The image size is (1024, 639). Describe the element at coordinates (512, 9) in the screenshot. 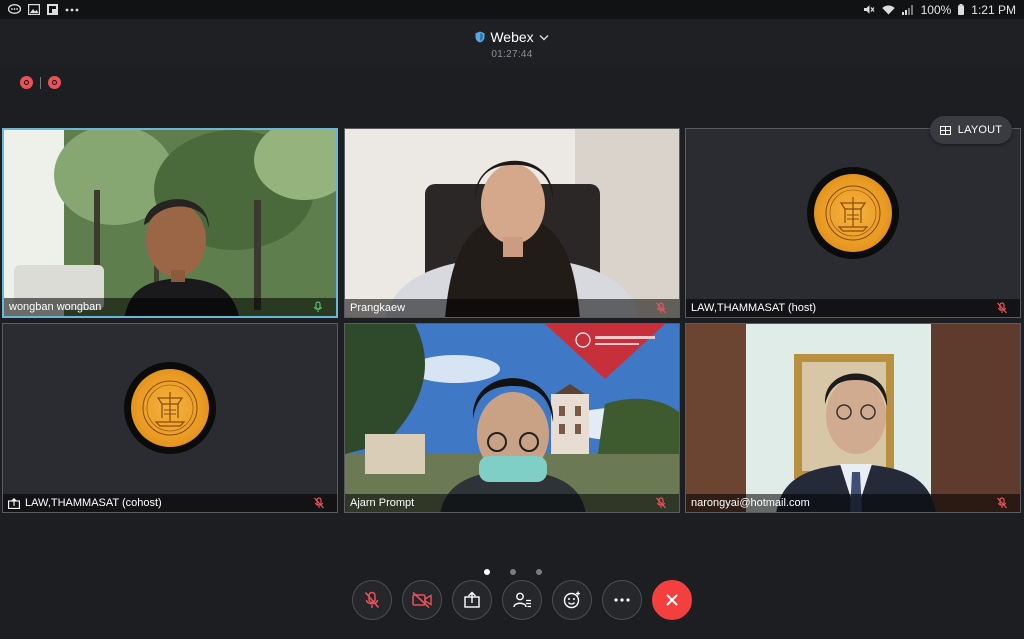

I see `status-bar: 100% 1:21 PM` at that location.